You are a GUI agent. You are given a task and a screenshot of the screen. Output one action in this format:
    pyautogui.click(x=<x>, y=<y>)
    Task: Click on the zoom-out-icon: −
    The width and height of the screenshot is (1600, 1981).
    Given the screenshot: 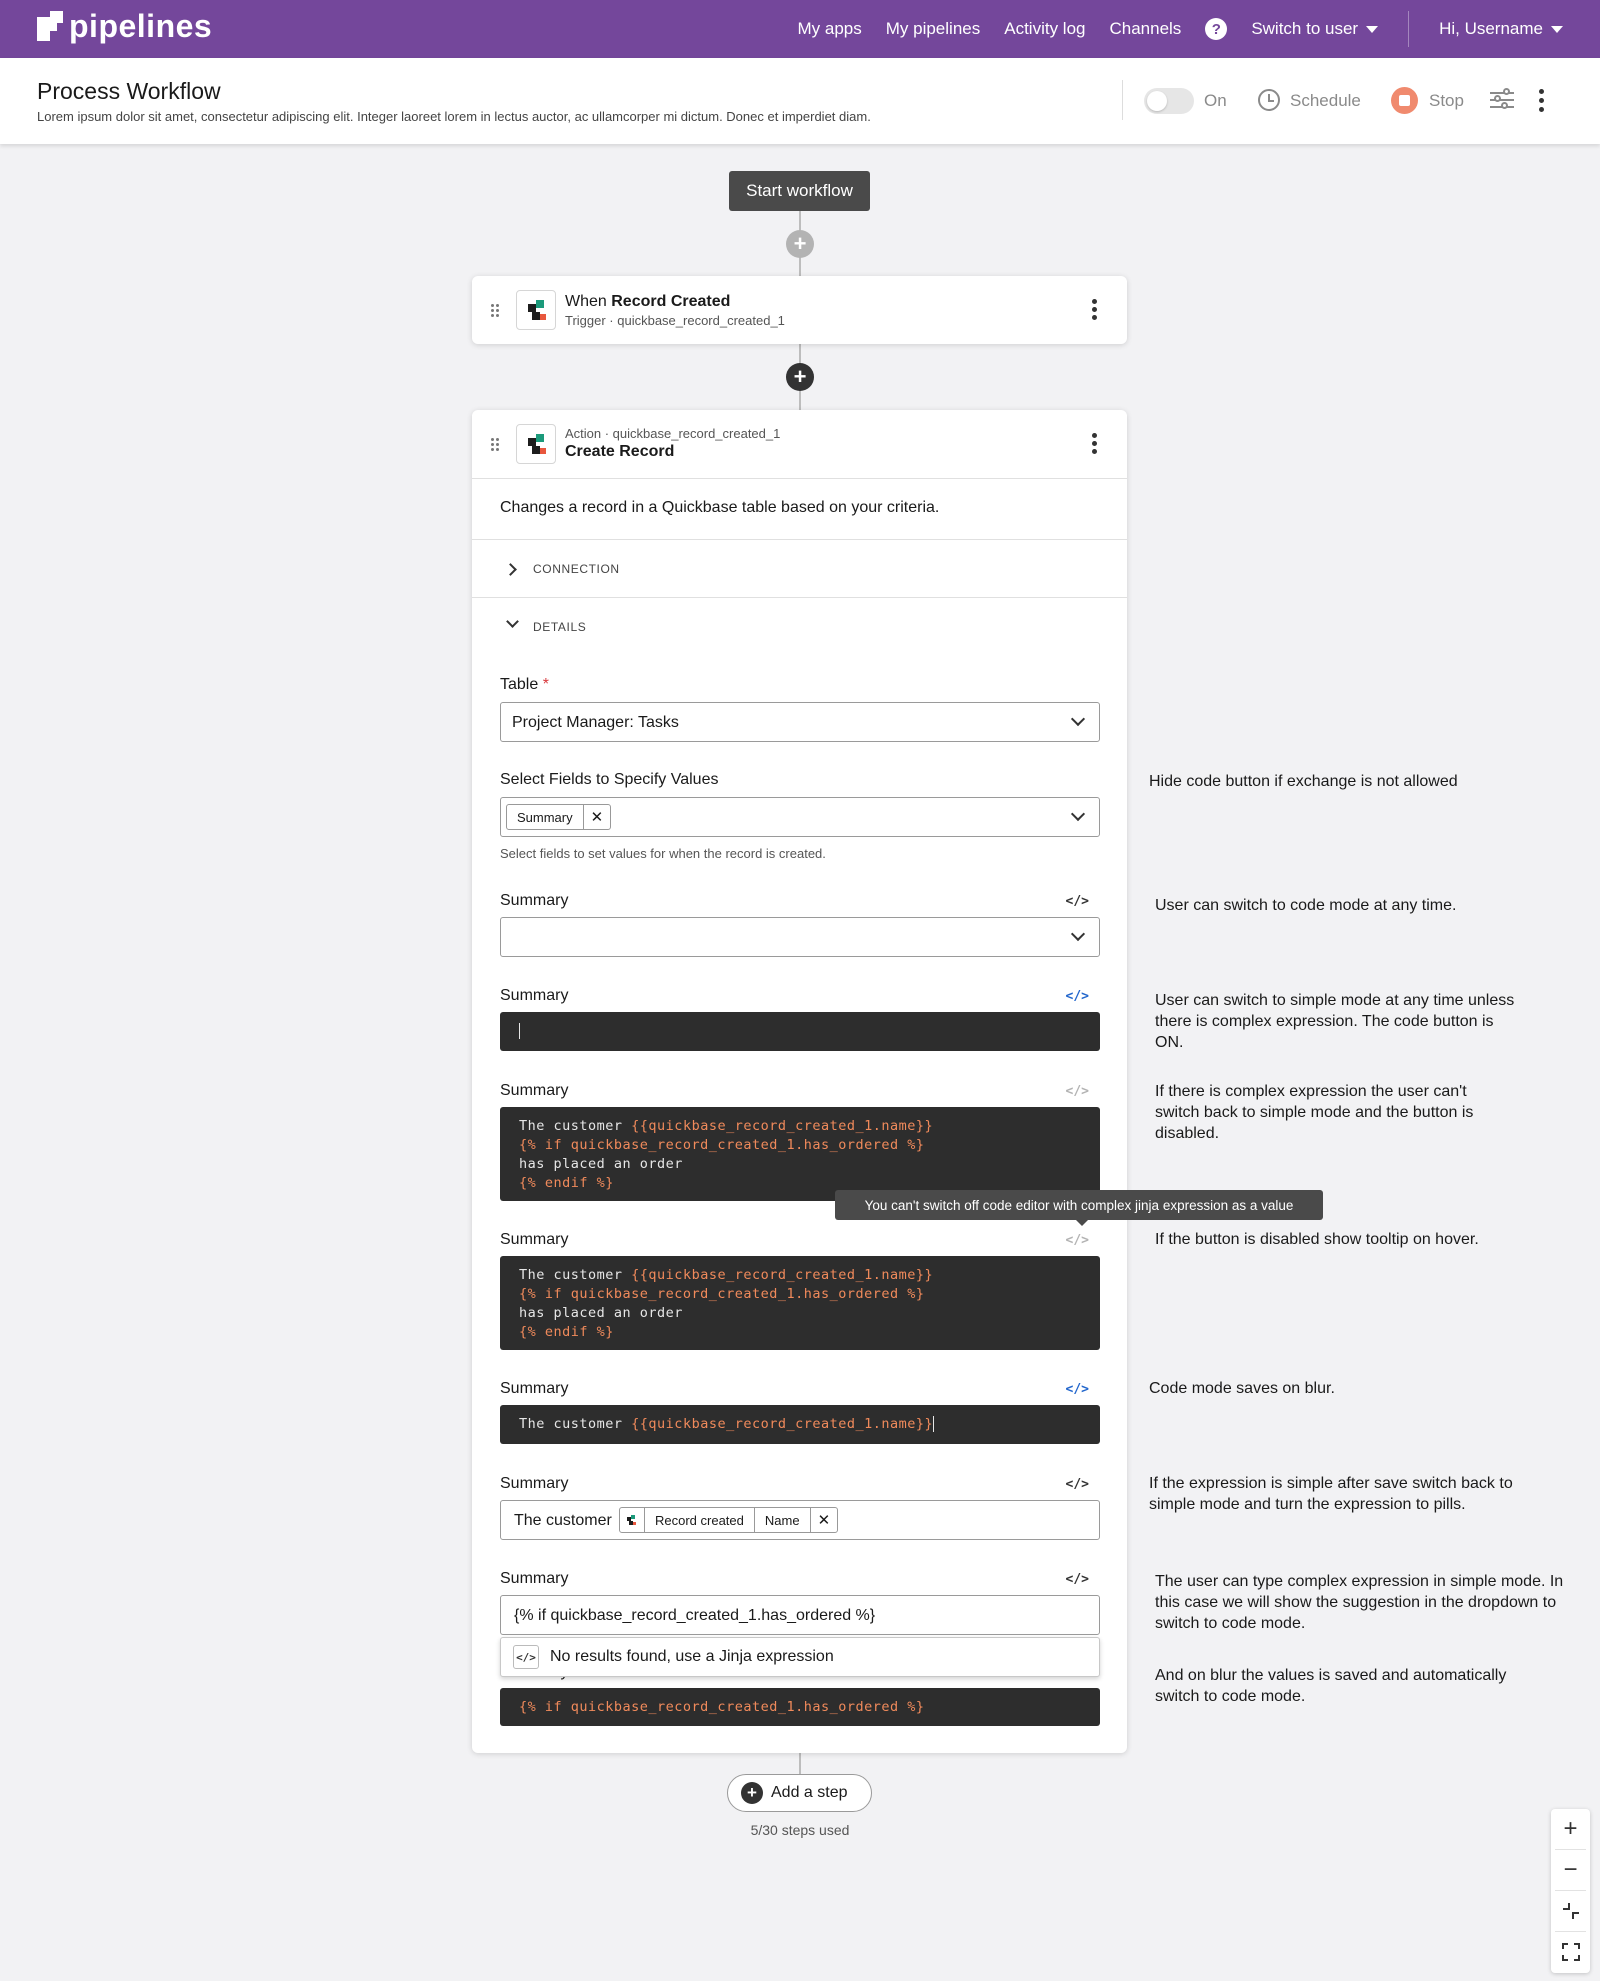 What is the action you would take?
    pyautogui.click(x=1570, y=1870)
    